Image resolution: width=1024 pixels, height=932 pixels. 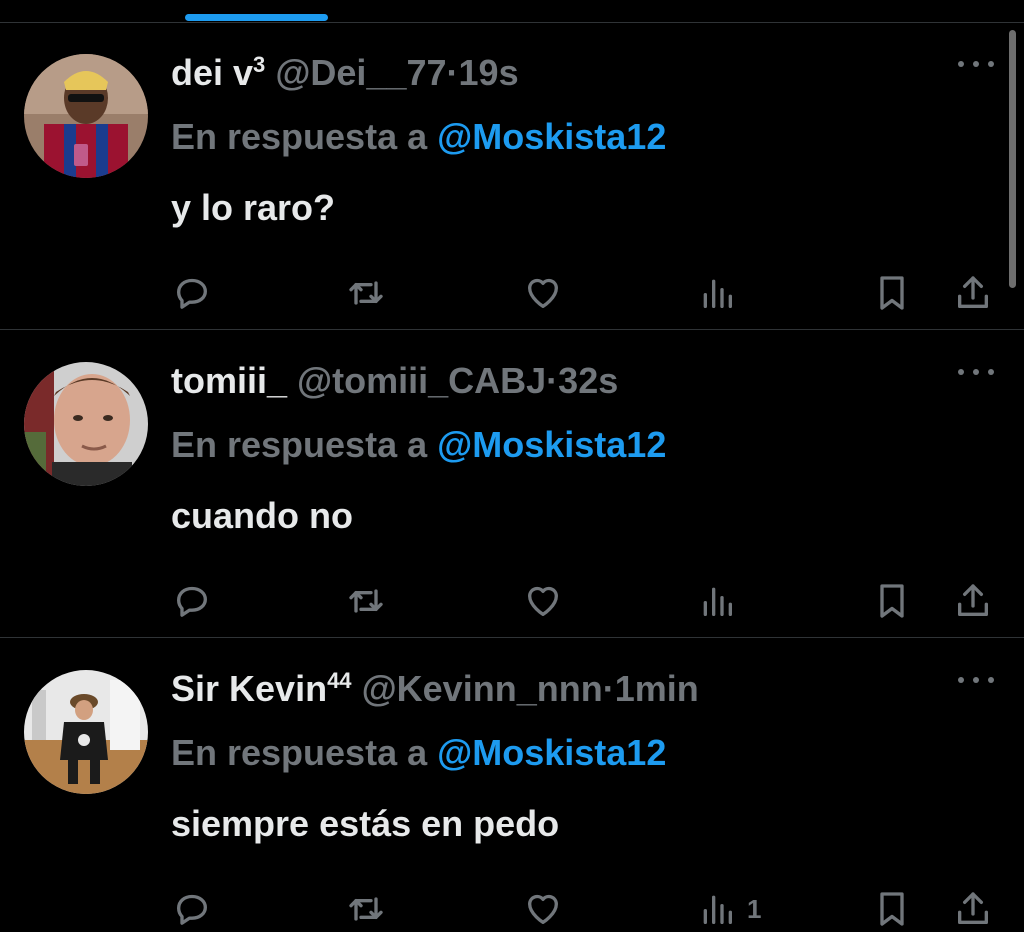 I want to click on tweet-text: siempre estás en pedo, so click(x=365, y=823).